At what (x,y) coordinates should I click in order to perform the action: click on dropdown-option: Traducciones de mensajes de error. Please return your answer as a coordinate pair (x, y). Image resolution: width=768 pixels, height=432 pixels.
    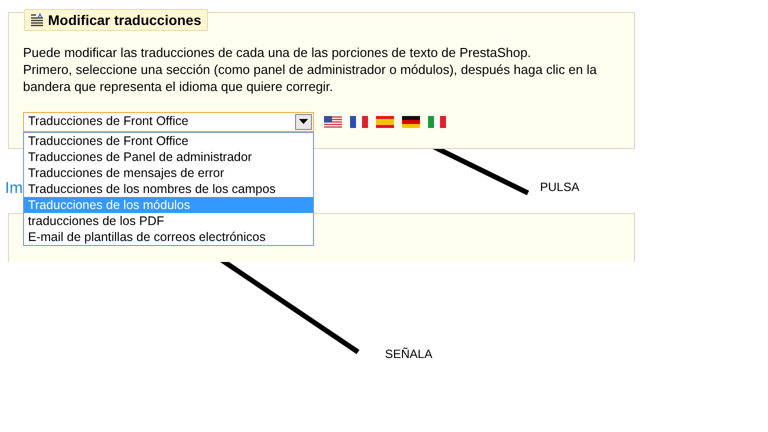
    Looking at the image, I should click on (168, 172).